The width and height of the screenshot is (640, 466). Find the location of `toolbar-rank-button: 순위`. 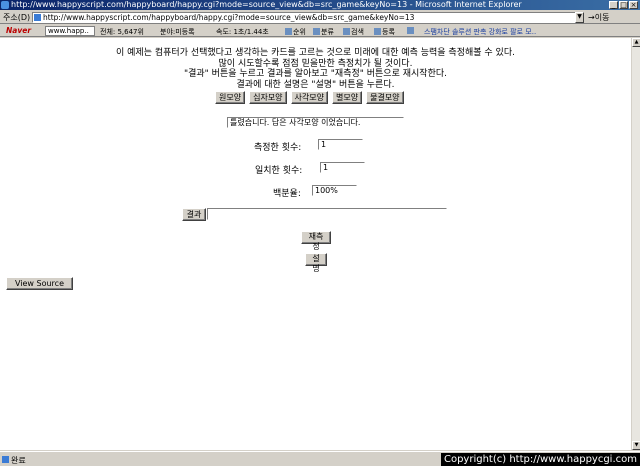

toolbar-rank-button: 순위 is located at coordinates (295, 31).